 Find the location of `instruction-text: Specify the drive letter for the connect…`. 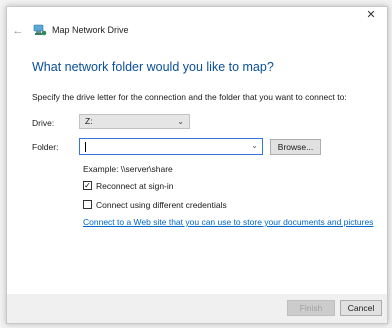

instruction-text: Specify the drive letter for the connect… is located at coordinates (189, 97).